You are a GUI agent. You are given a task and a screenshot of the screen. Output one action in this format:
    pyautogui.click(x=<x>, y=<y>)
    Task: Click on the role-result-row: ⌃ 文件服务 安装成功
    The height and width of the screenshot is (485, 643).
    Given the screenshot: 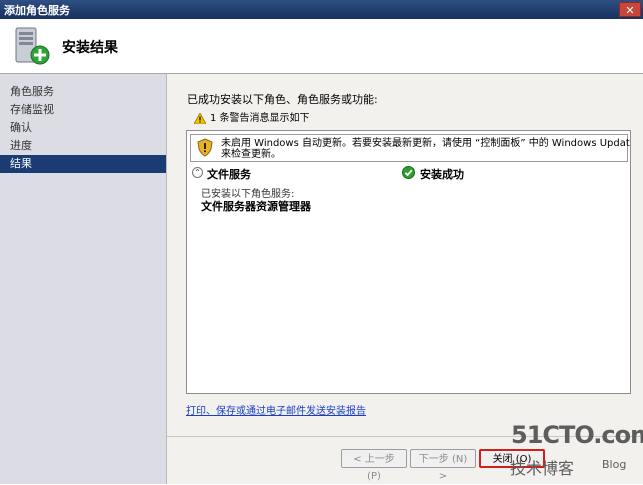 What is the action you would take?
    pyautogui.click(x=408, y=173)
    